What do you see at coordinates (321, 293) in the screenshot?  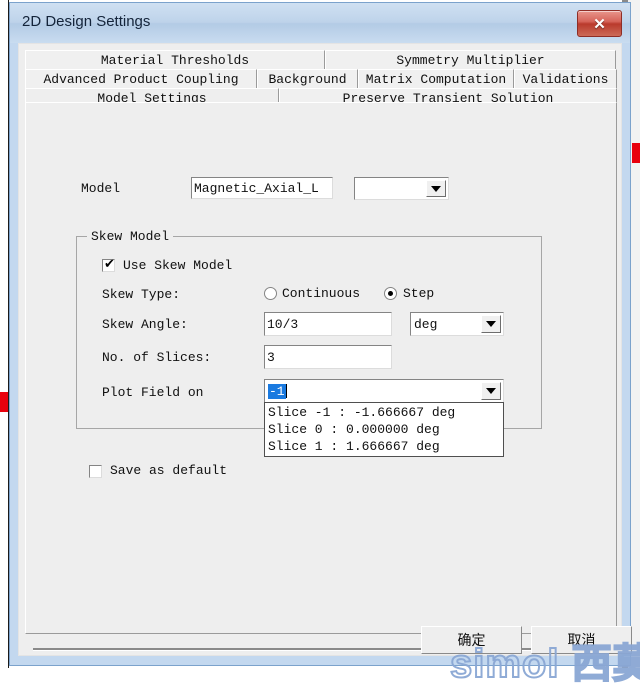 I see `skew-type-continuous-label: Continuous` at bounding box center [321, 293].